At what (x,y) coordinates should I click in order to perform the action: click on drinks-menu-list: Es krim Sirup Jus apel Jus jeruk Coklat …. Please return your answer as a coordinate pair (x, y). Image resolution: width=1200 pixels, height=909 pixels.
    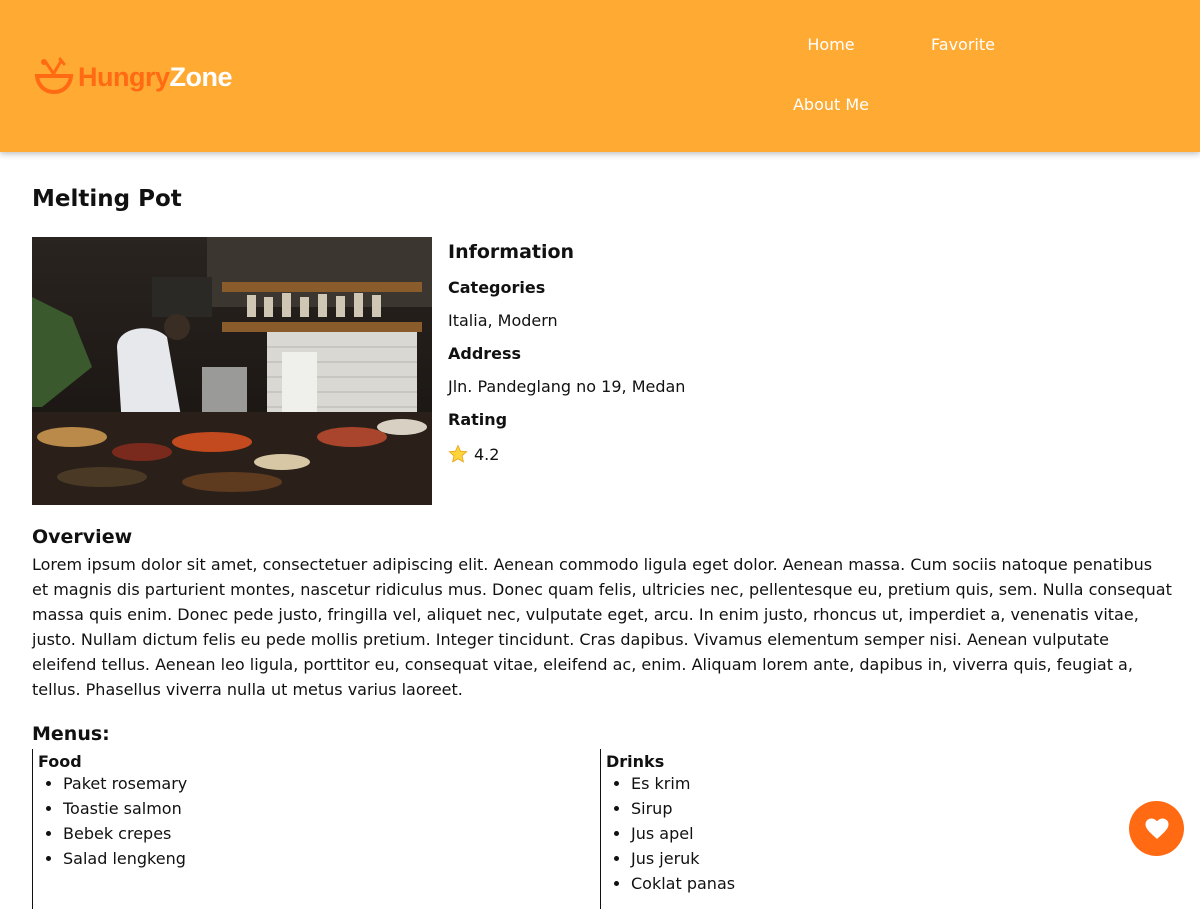
    Looking at the image, I should click on (886, 833).